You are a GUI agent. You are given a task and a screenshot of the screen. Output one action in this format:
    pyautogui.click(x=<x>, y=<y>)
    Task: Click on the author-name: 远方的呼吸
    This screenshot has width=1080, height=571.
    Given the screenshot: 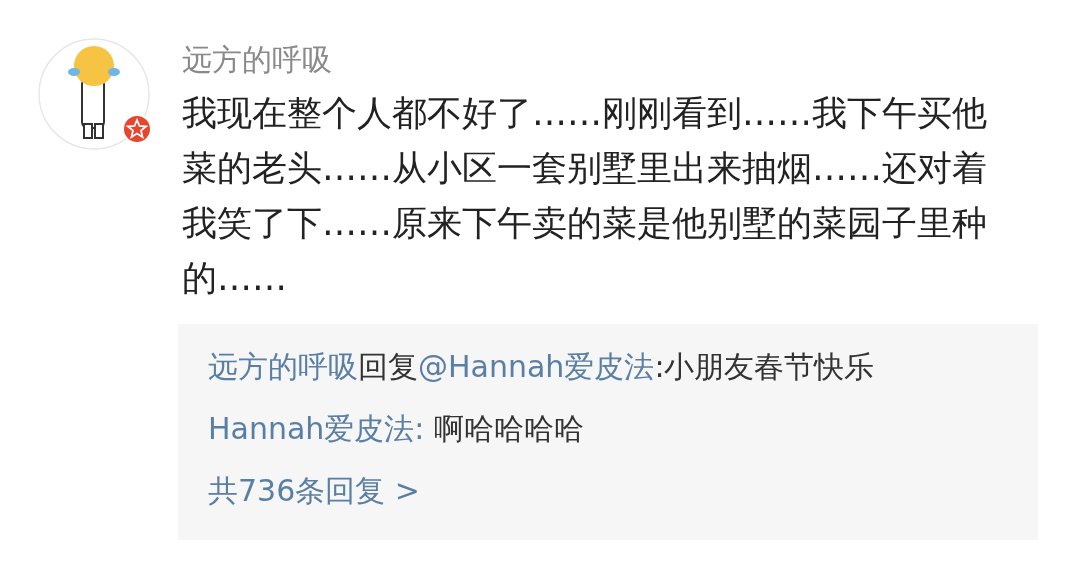 What is the action you would take?
    pyautogui.click(x=613, y=60)
    